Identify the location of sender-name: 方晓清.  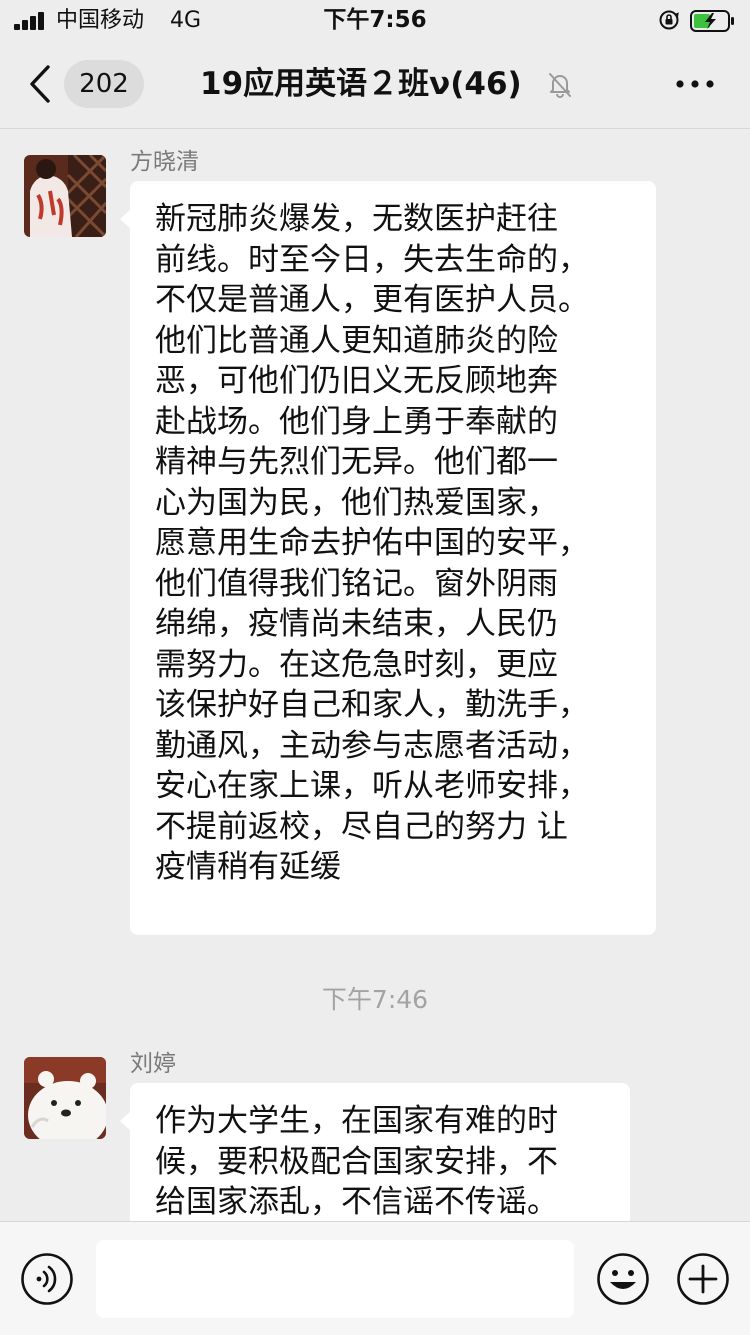
(164, 162).